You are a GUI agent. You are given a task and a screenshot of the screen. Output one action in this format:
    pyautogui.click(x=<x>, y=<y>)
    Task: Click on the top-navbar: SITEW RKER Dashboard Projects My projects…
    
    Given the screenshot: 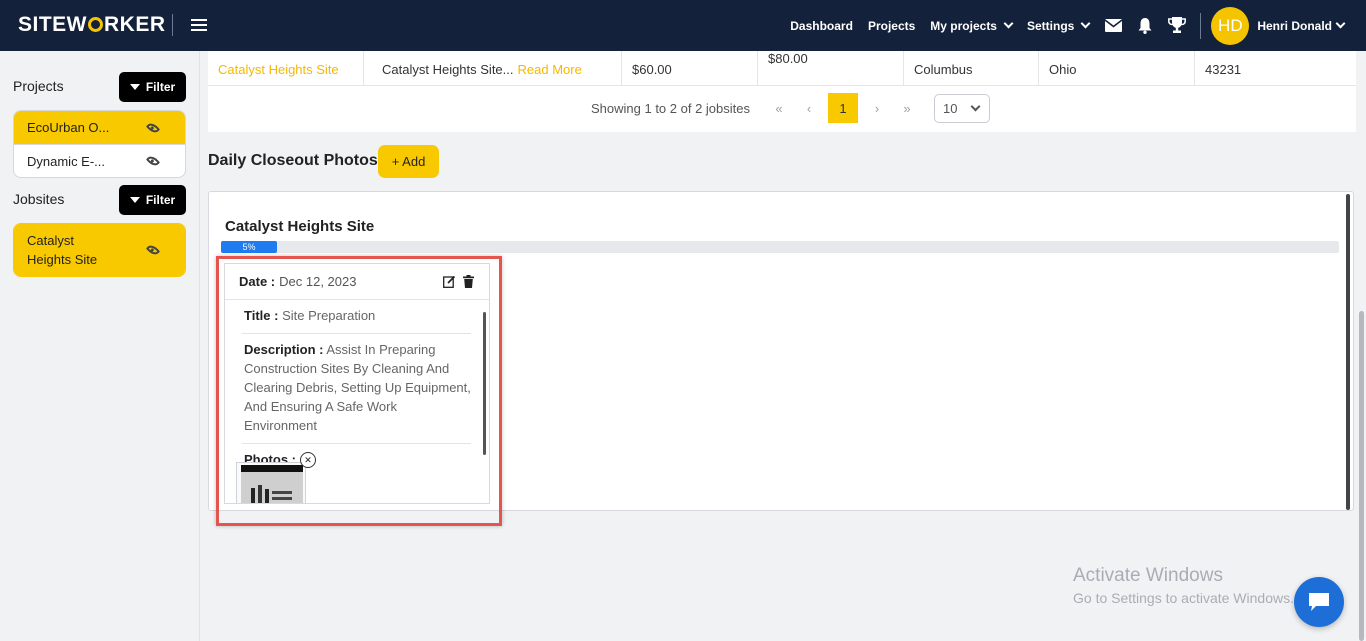 What is the action you would take?
    pyautogui.click(x=683, y=25)
    